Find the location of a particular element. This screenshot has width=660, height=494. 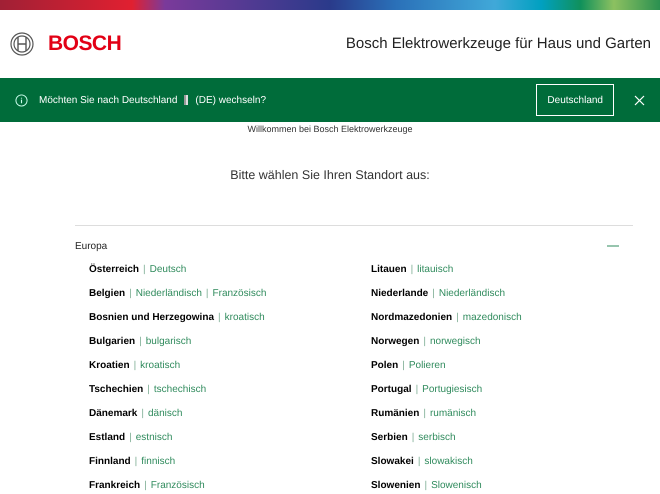

banner-text: (DE) wechseln? is located at coordinates (230, 101).